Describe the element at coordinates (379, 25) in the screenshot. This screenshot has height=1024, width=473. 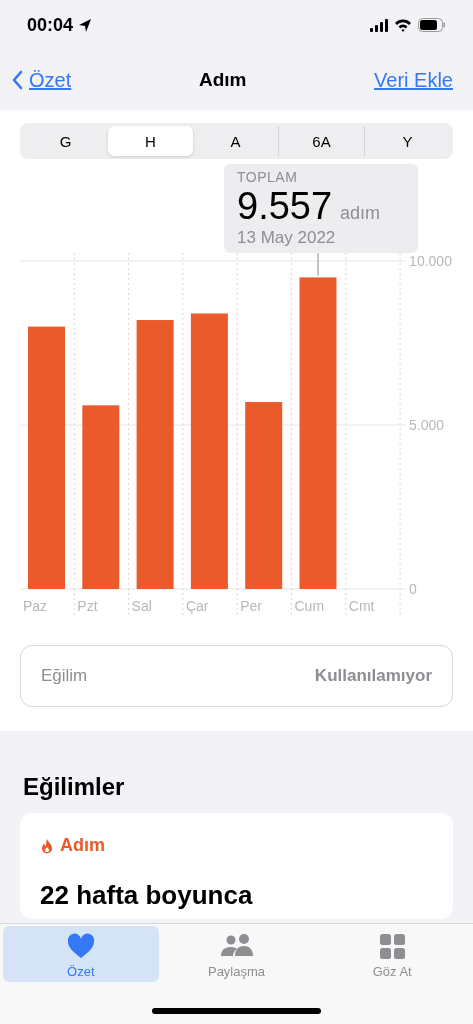
I see `signal-icon` at that location.